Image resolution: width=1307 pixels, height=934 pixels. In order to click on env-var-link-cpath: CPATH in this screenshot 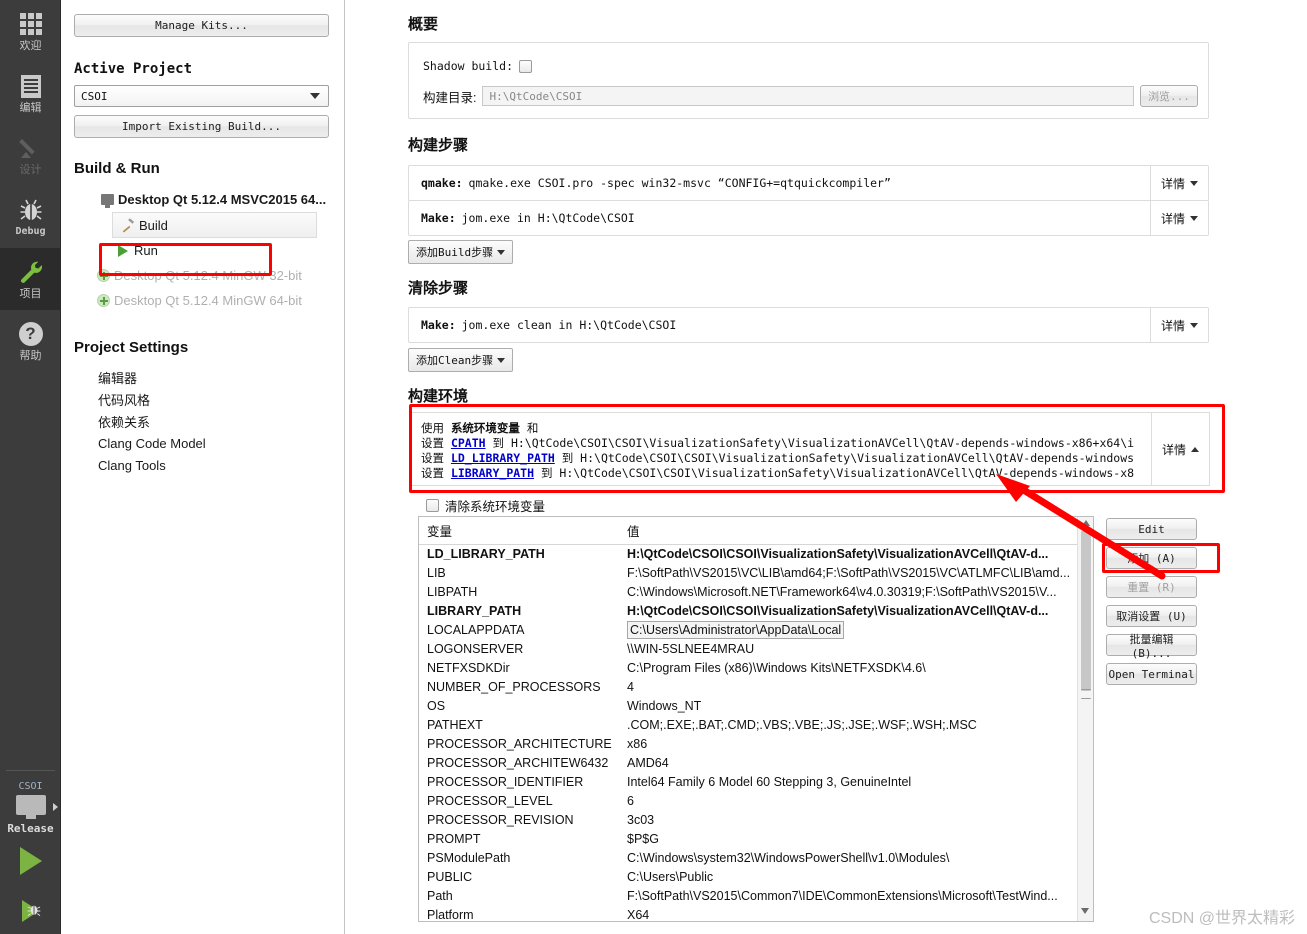, I will do `click(468, 443)`.